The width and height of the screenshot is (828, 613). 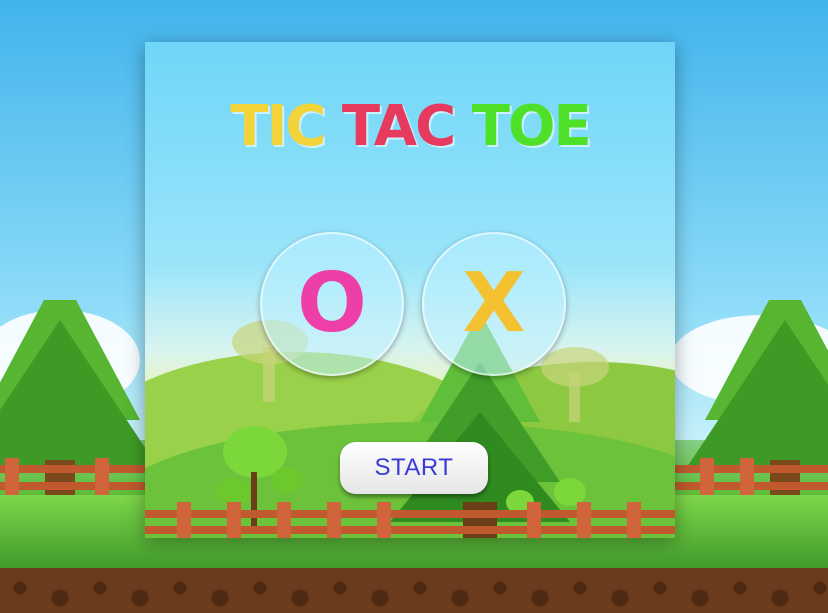 I want to click on choose-o-button: O, so click(x=332, y=304).